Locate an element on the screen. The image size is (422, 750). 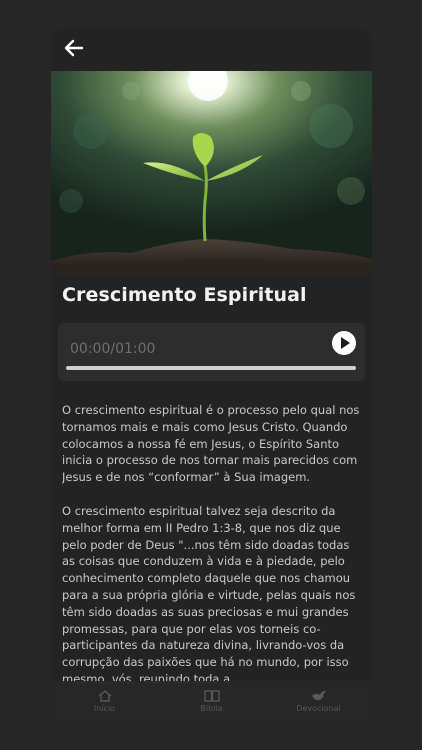
nav-item-home: Início is located at coordinates (104, 701).